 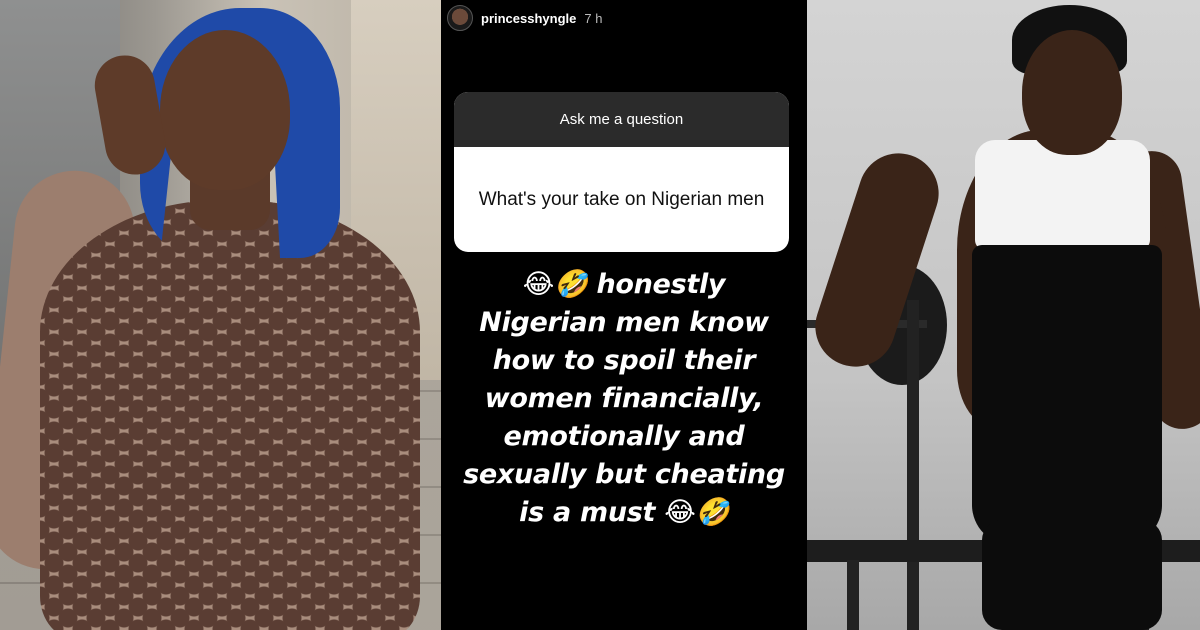 What do you see at coordinates (1062, 195) in the screenshot?
I see `right-figure-white-top` at bounding box center [1062, 195].